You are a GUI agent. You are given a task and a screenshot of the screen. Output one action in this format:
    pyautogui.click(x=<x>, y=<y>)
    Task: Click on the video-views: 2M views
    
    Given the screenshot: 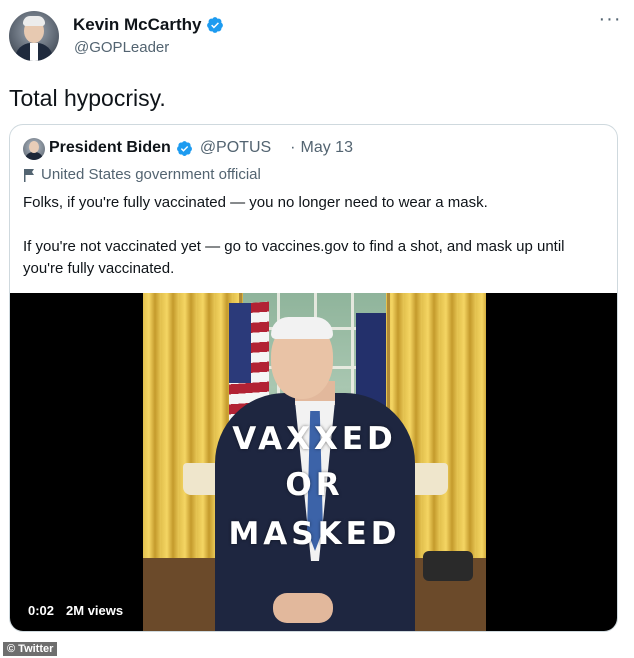 What is the action you would take?
    pyautogui.click(x=95, y=610)
    